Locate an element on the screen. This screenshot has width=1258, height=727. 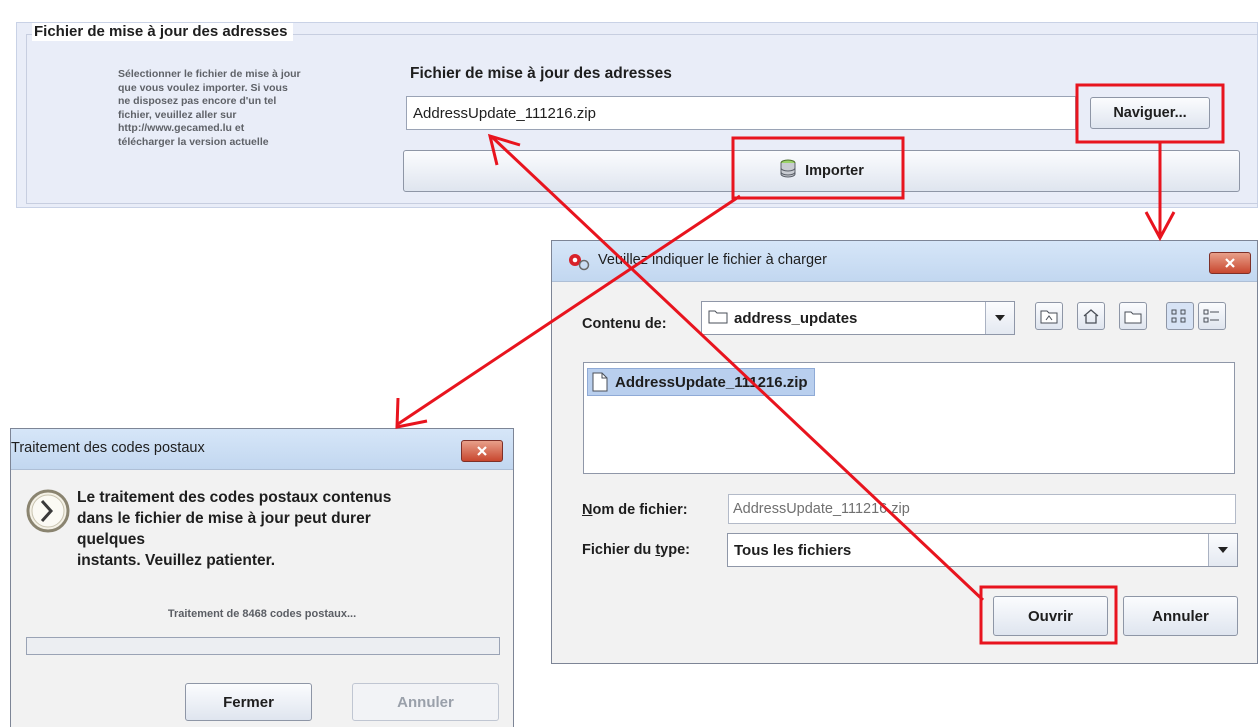
processing-title: Traitement des codes postaux is located at coordinates (108, 448).